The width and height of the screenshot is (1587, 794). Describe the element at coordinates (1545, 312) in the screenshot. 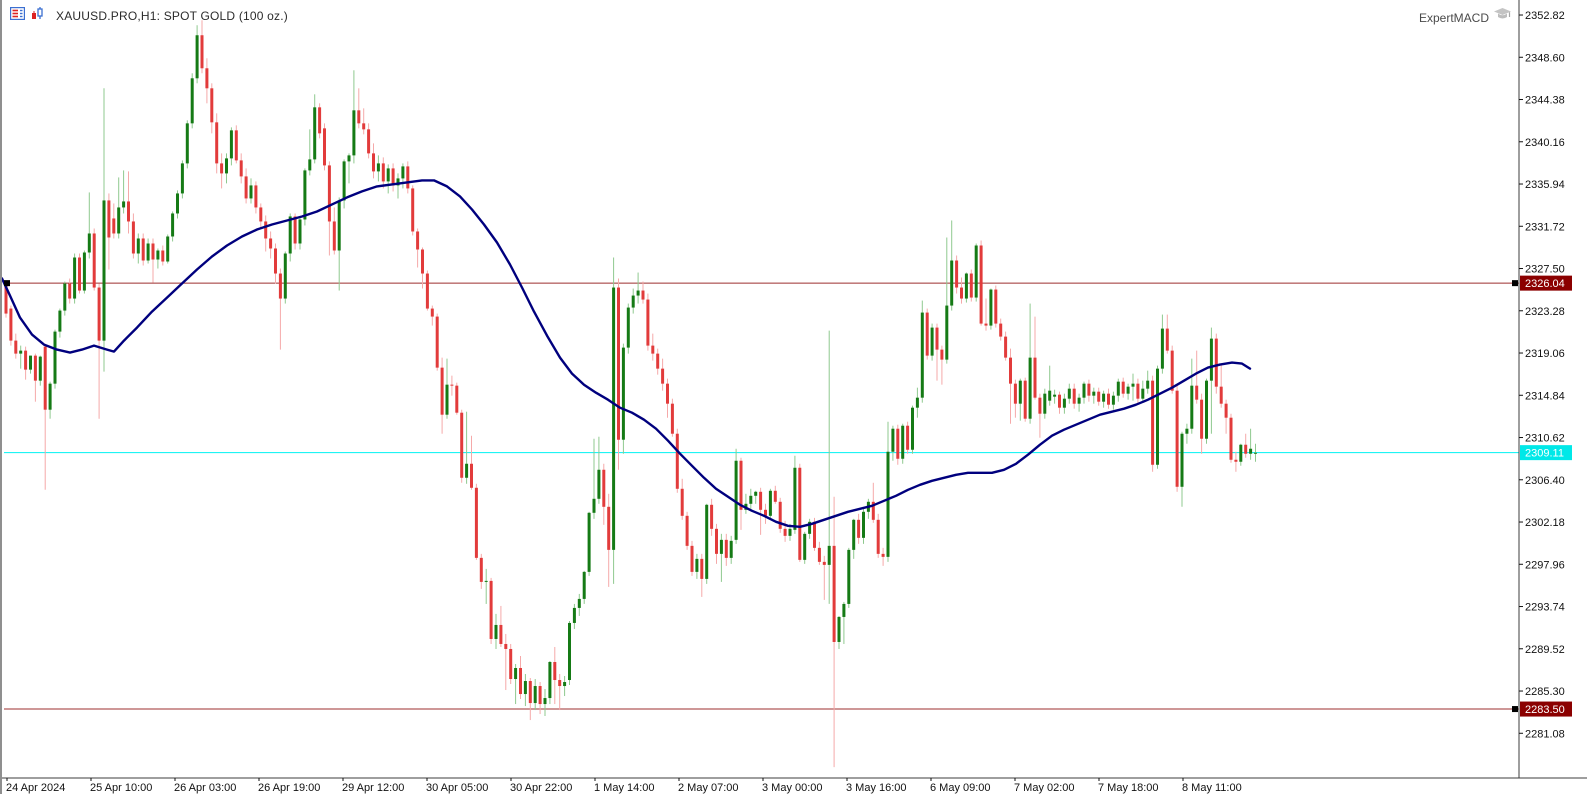

I see `price-axis-label: 2323.28` at that location.